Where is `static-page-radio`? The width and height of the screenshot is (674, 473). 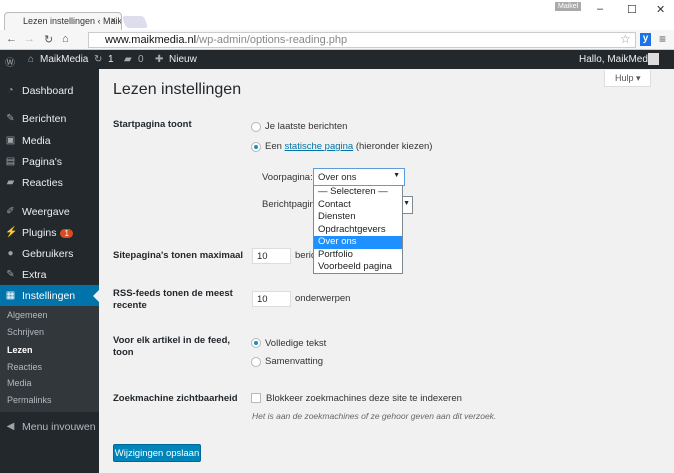 static-page-radio is located at coordinates (256, 147).